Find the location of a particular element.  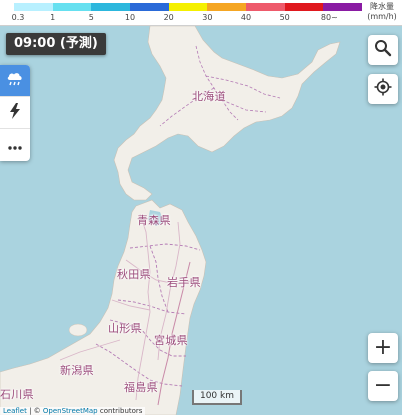

legend-tick-label: 0.3 is located at coordinates (18, 17).